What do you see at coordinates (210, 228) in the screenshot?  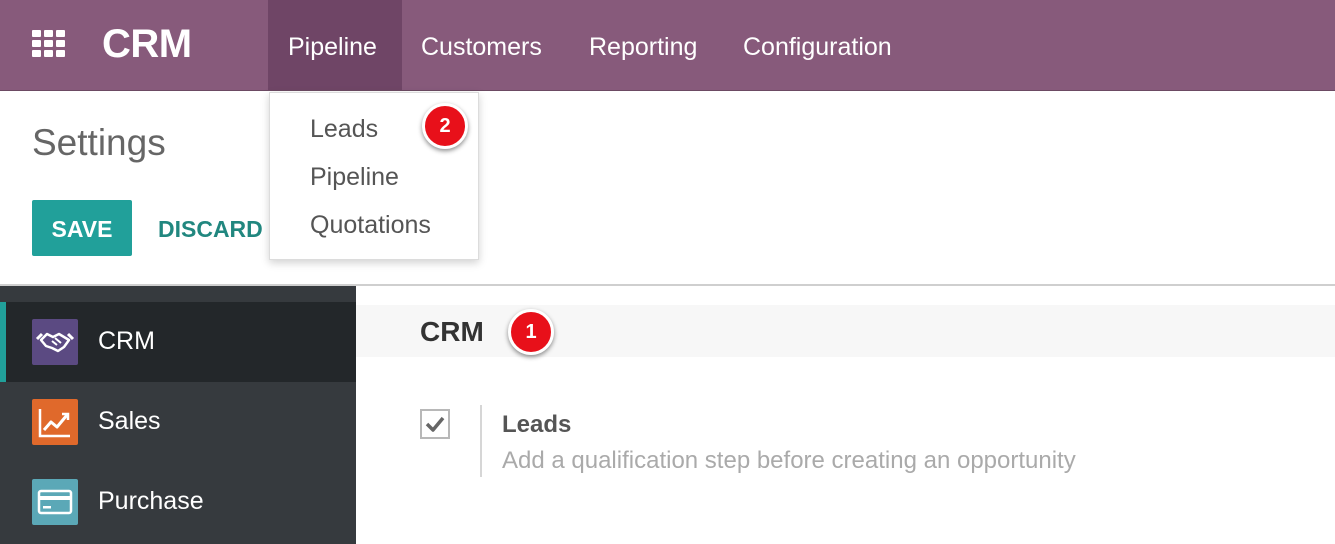 I see `discard-button: DISCARD` at bounding box center [210, 228].